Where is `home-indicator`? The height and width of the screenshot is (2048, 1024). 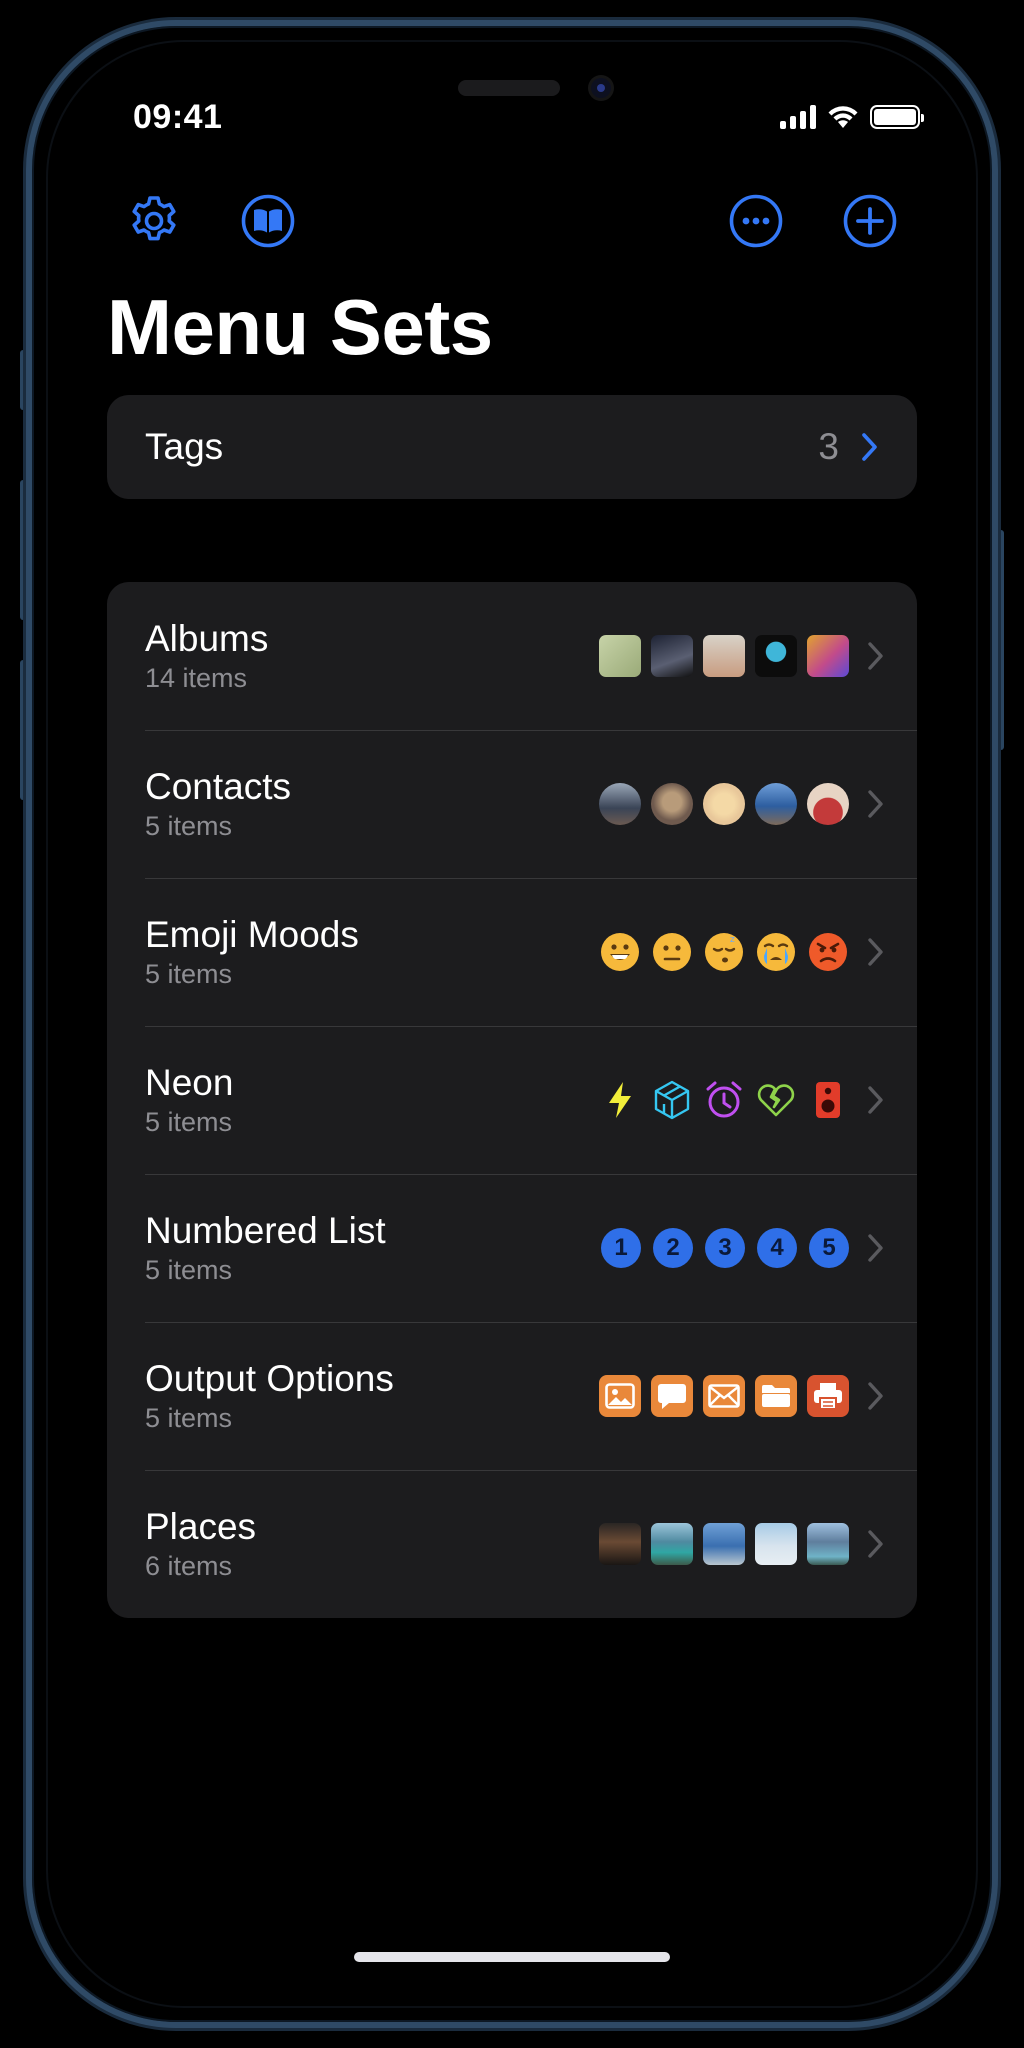
home-indicator is located at coordinates (512, 1957).